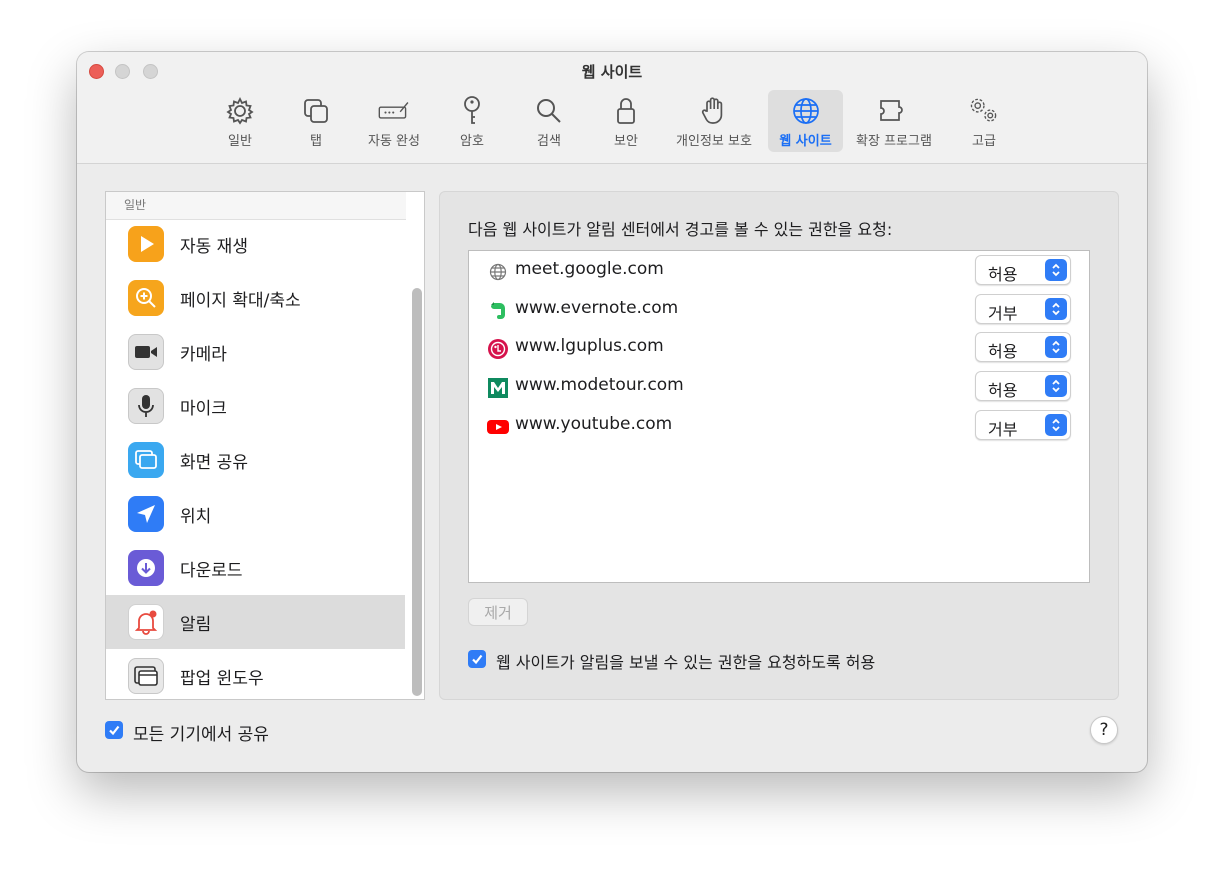  What do you see at coordinates (211, 570) in the screenshot?
I see `sidebar-item-label: 다운로드` at bounding box center [211, 570].